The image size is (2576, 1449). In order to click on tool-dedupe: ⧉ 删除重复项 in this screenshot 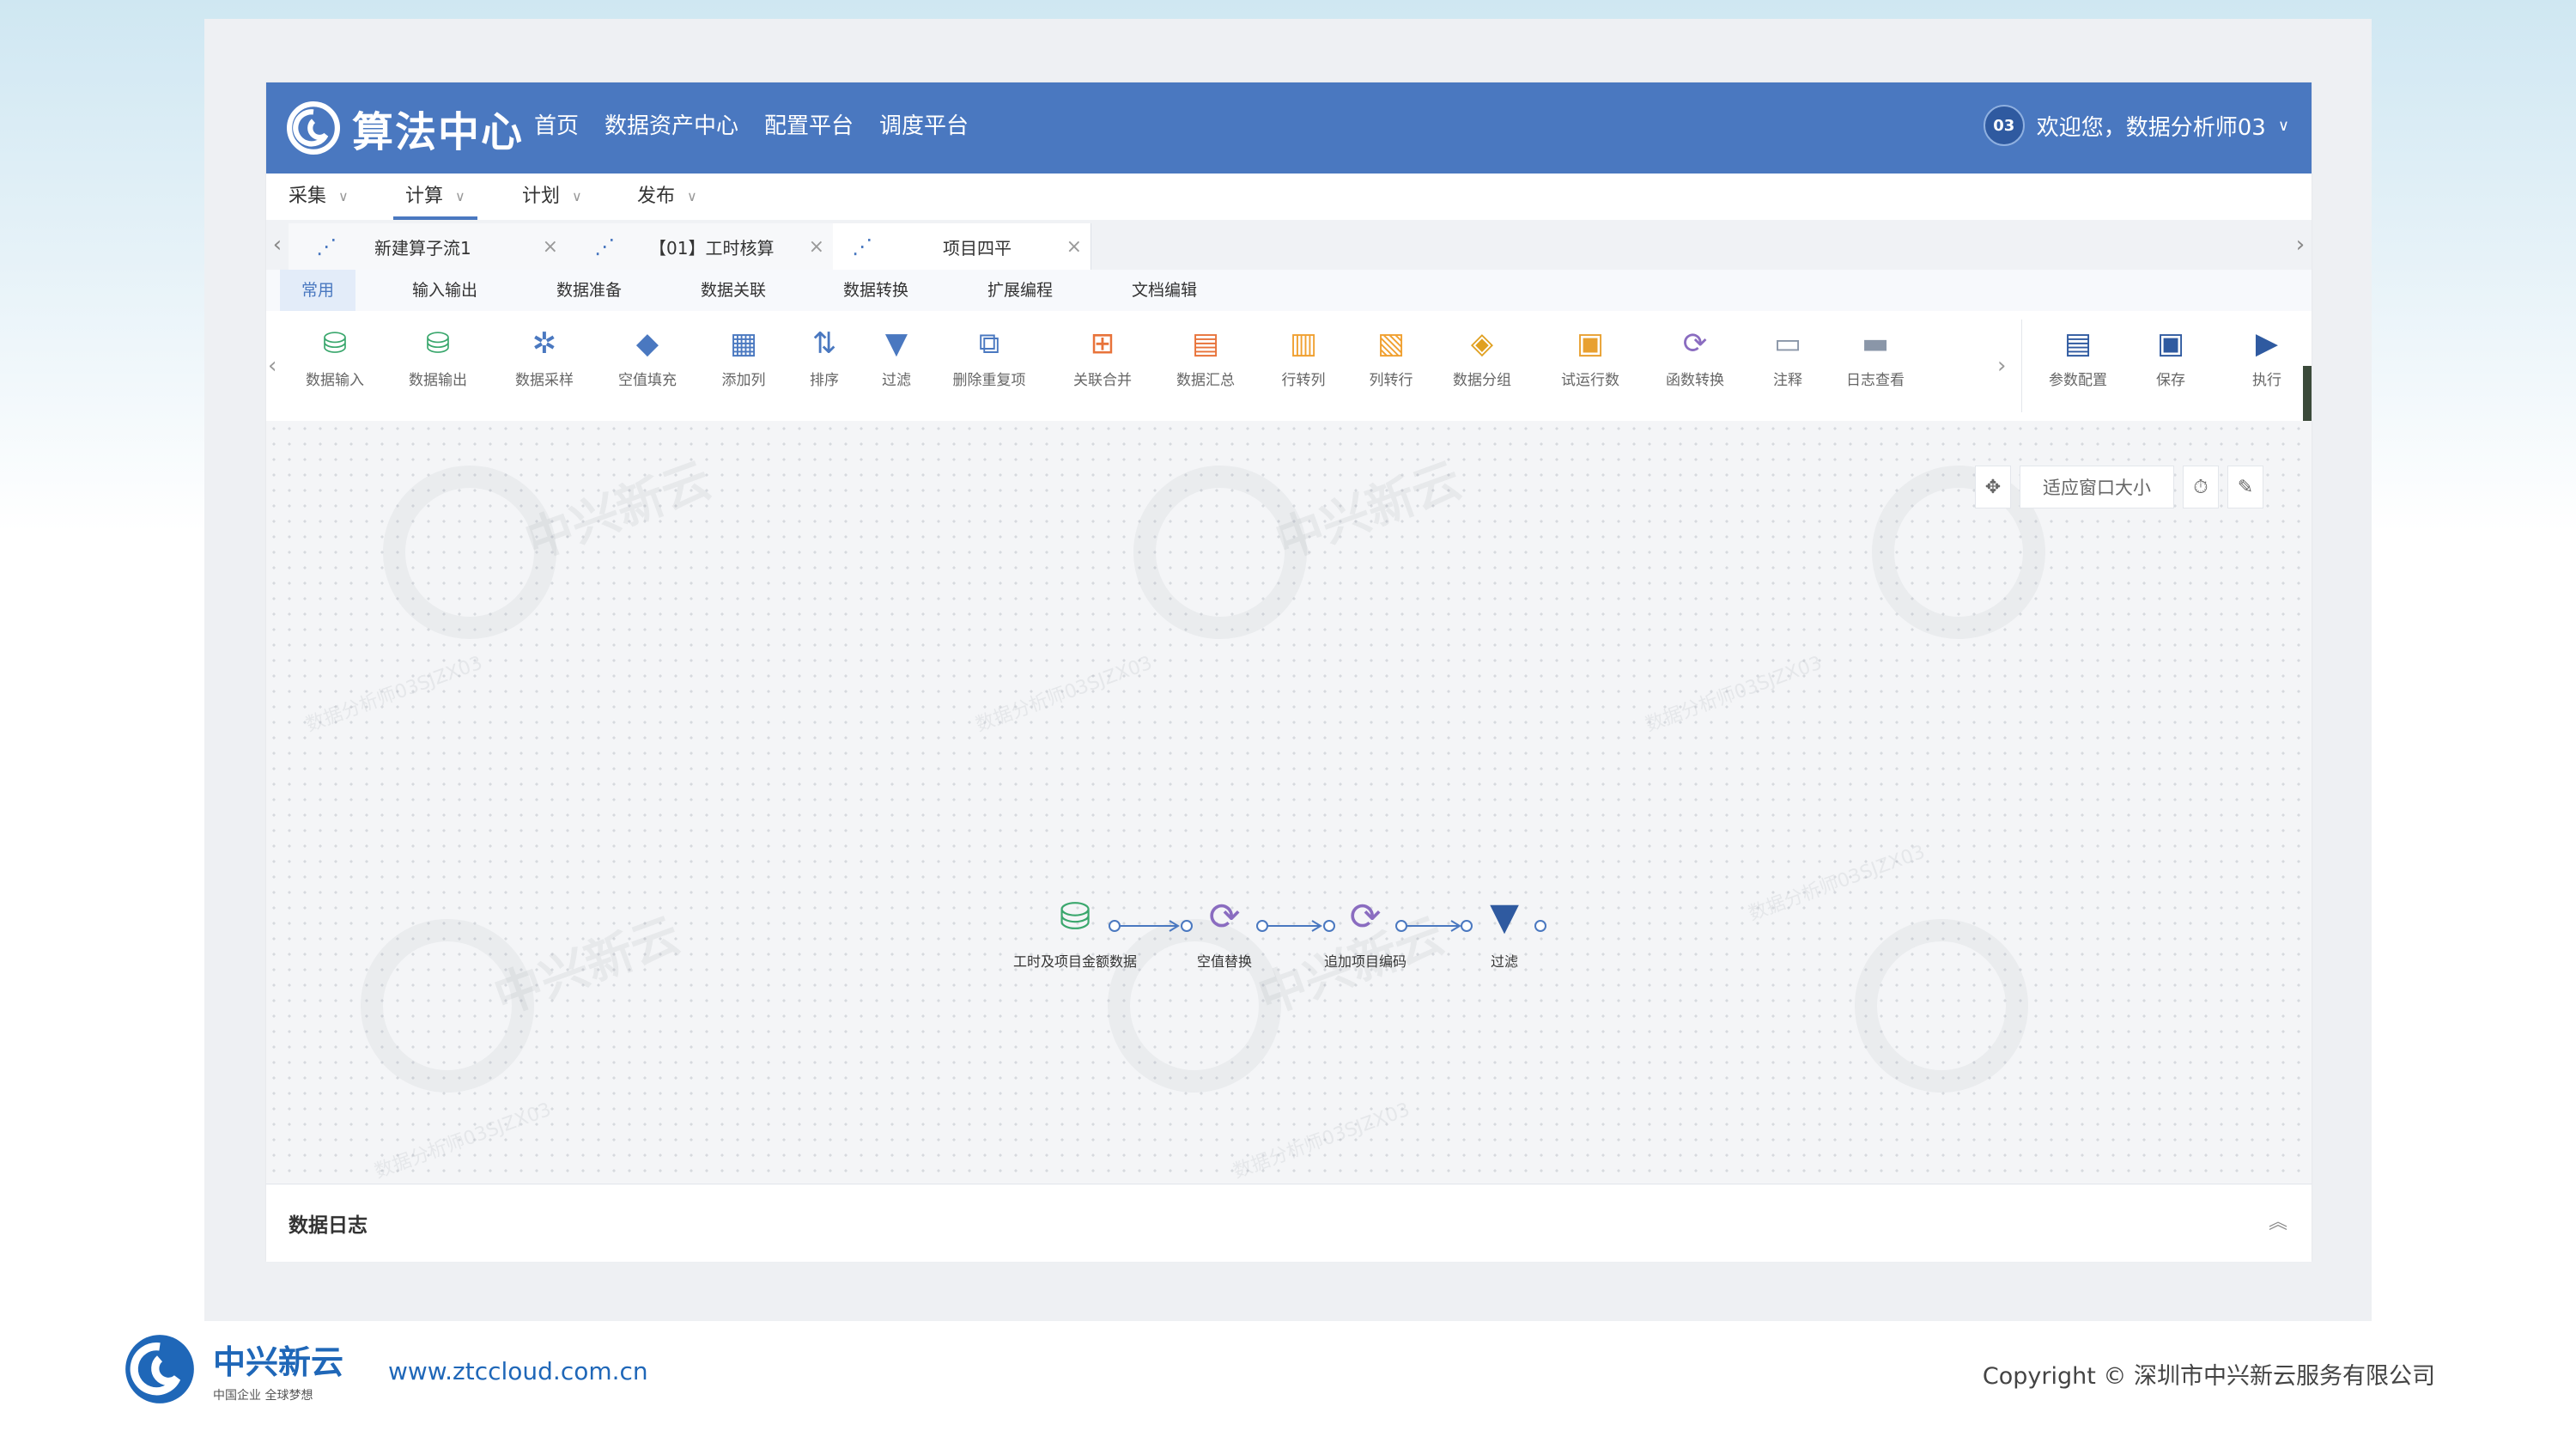, I will do `click(989, 357)`.